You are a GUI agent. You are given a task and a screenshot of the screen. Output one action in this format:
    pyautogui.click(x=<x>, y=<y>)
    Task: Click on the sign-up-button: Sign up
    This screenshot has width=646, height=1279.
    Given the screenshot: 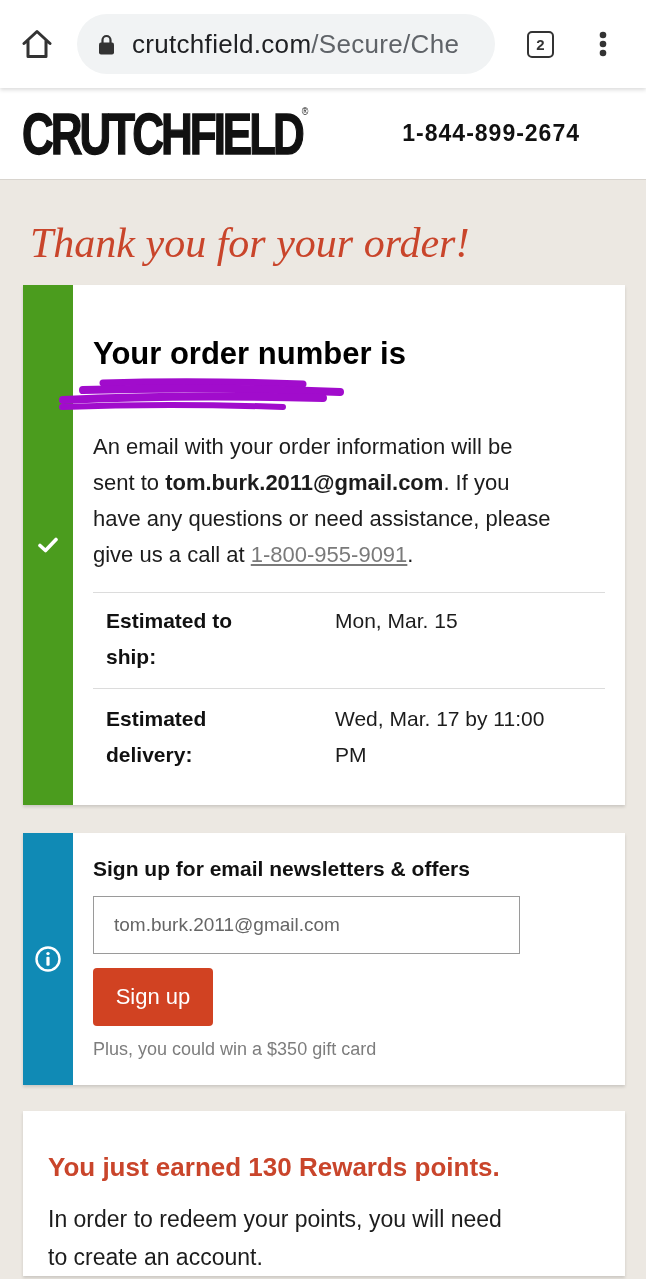 What is the action you would take?
    pyautogui.click(x=153, y=997)
    